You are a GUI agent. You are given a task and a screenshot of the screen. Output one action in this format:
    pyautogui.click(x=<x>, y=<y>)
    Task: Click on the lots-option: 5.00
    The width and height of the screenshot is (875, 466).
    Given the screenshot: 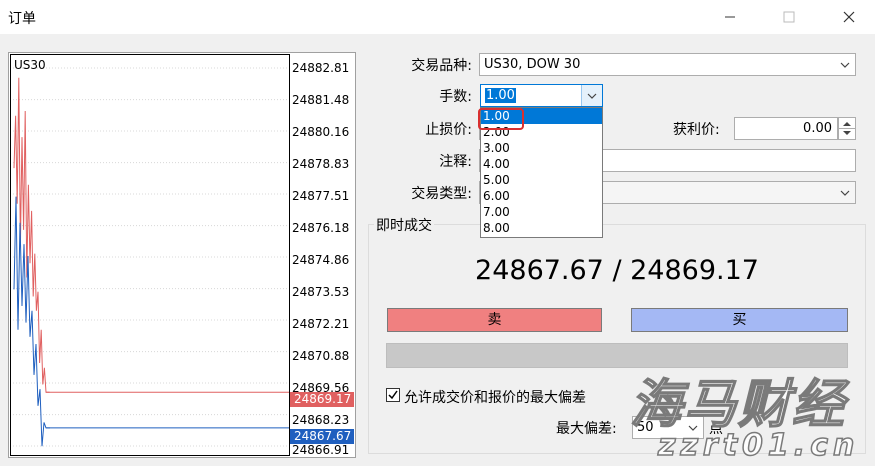 What is the action you would take?
    pyautogui.click(x=541, y=180)
    